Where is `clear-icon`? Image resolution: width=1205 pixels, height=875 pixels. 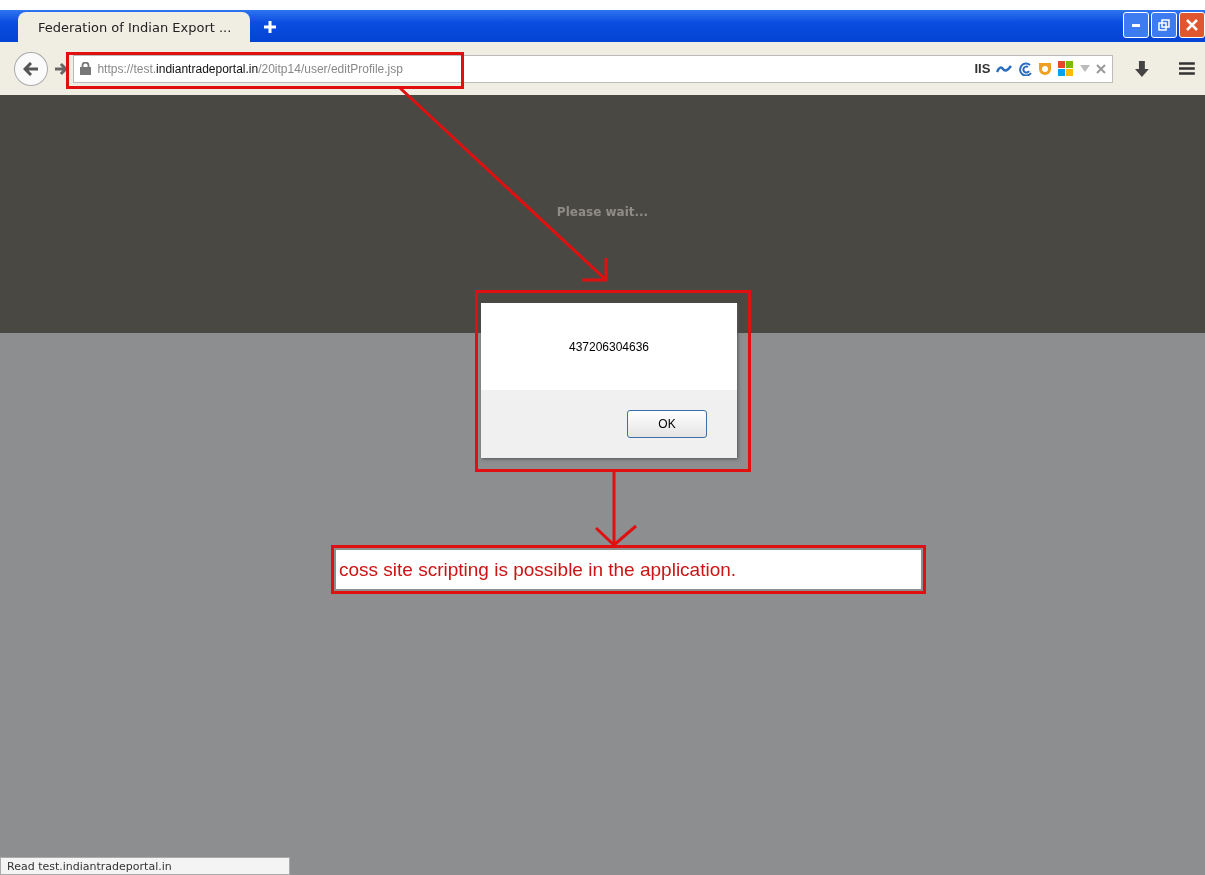
clear-icon is located at coordinates (1101, 68).